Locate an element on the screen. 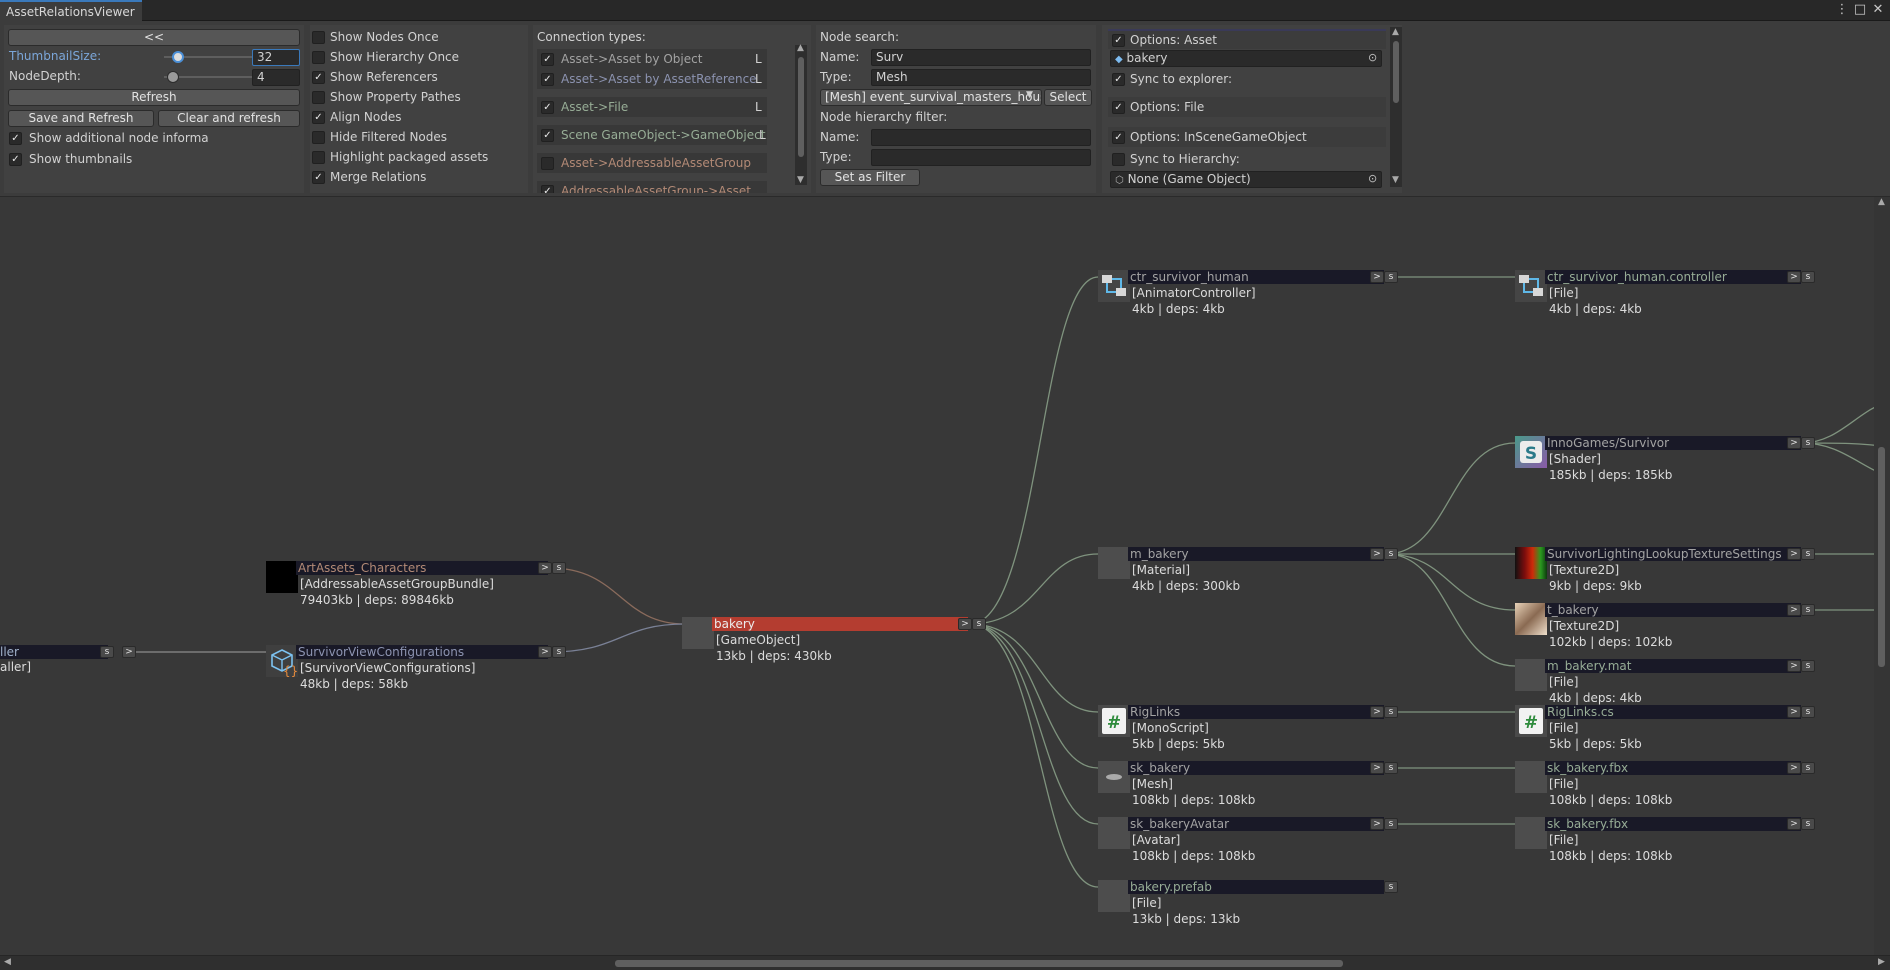 The width and height of the screenshot is (1890, 970). node-header: ArtAssets_Characters s is located at coordinates (431, 568).